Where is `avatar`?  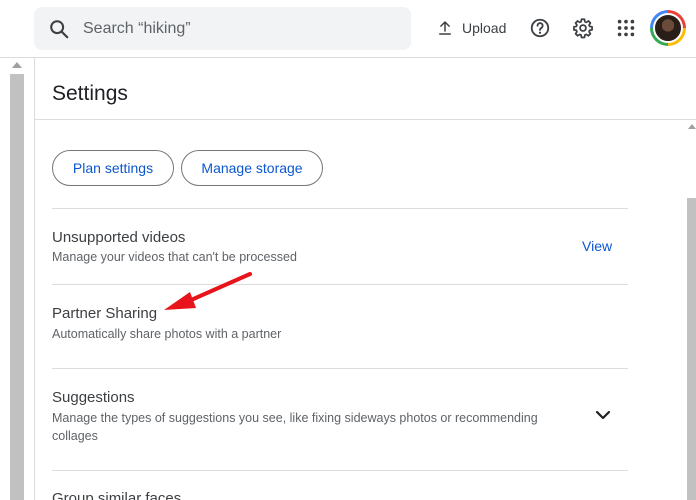 avatar is located at coordinates (668, 28).